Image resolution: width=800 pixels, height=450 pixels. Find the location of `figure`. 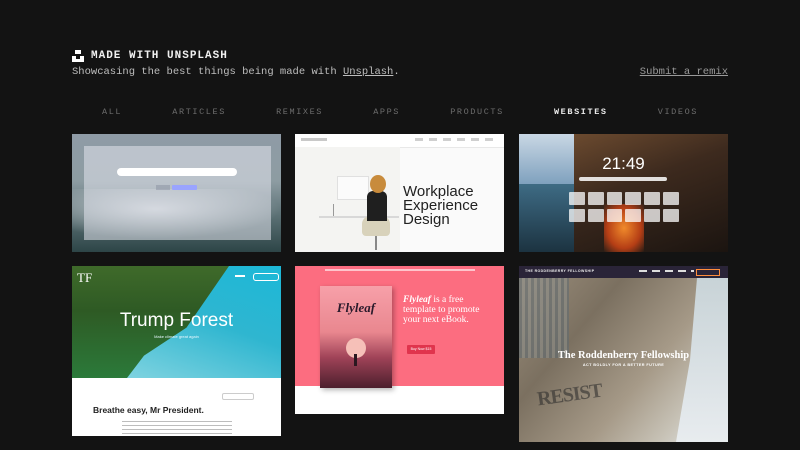

figure is located at coordinates (355, 360).